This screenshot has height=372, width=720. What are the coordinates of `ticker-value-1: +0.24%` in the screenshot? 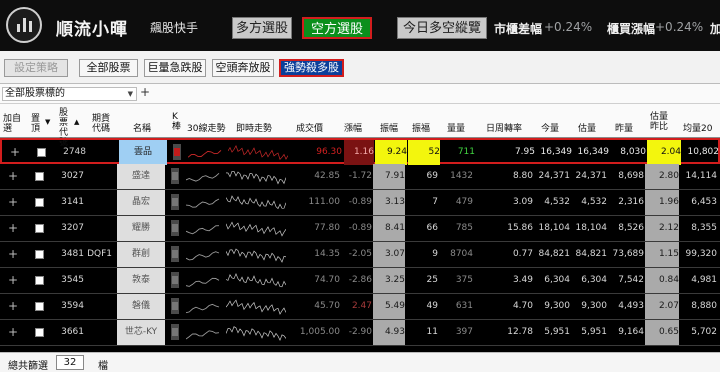 It's located at (568, 27).